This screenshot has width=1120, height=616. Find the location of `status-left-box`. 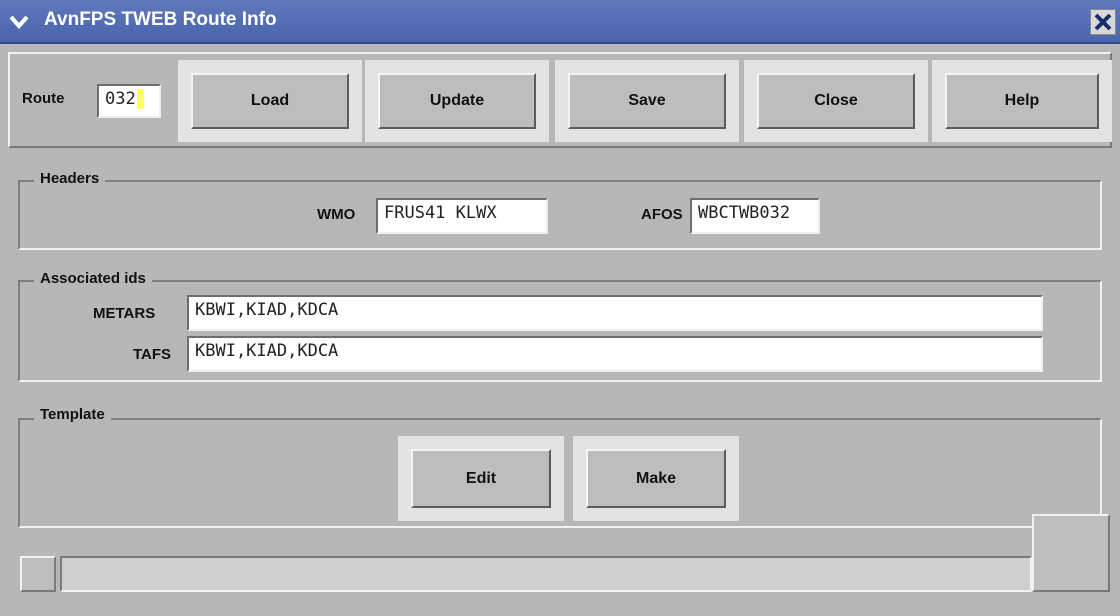

status-left-box is located at coordinates (38, 574).